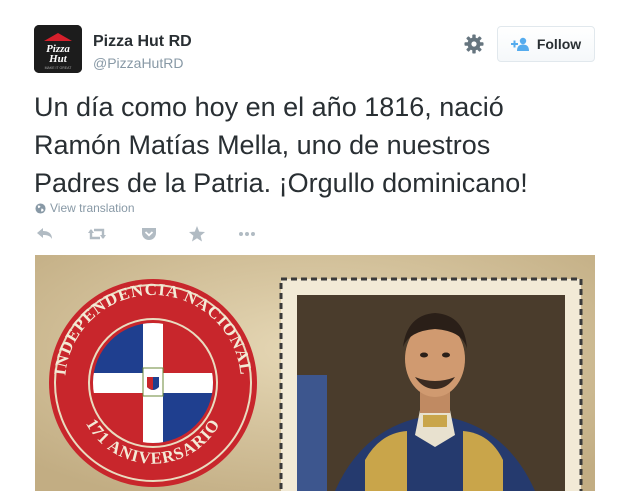 The image size is (630, 491). I want to click on add-user-icon, so click(519, 44).